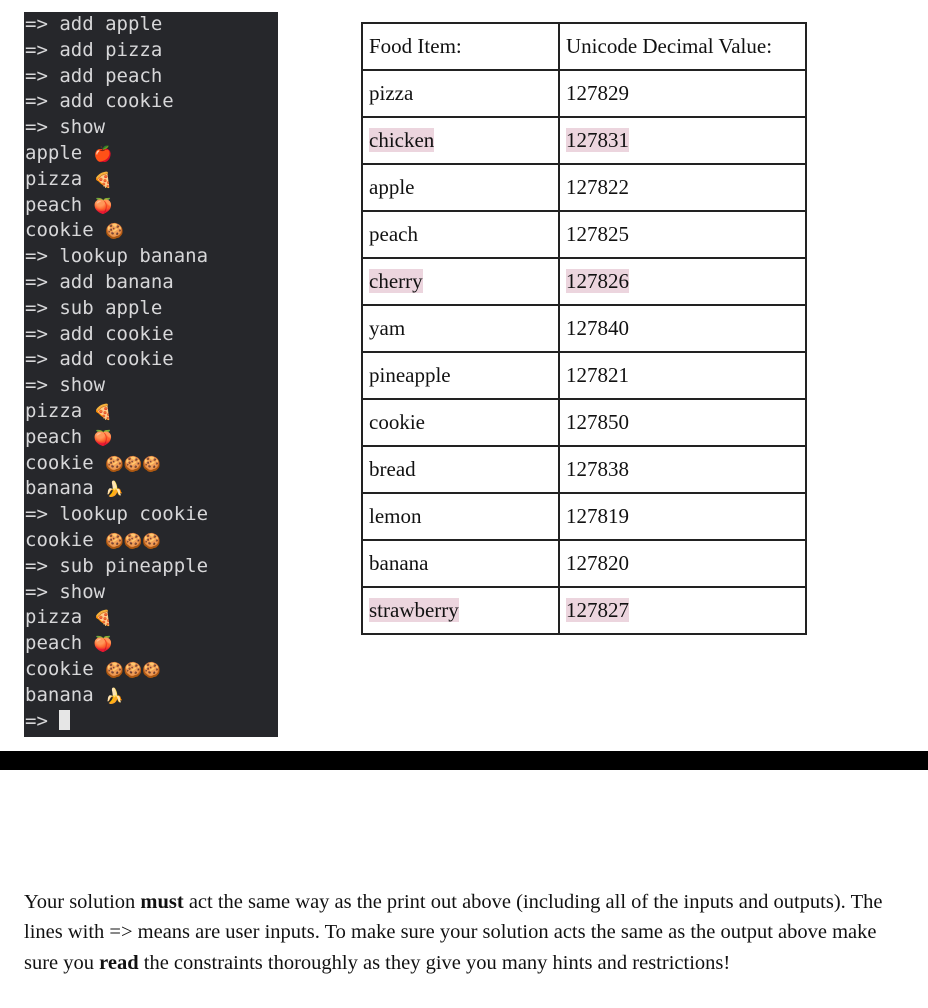 Image resolution: width=928 pixels, height=1008 pixels. I want to click on terminal-line: => sub apple, so click(151, 309).